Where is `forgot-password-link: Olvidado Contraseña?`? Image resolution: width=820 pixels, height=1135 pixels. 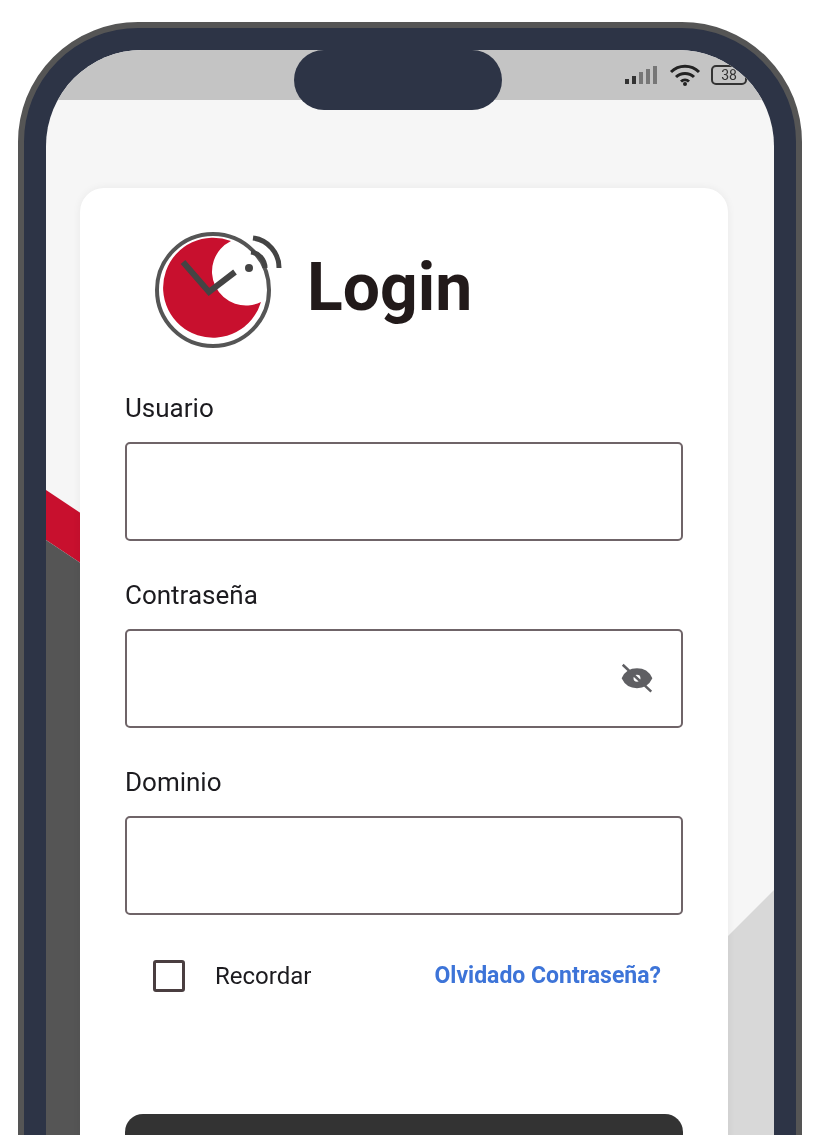 forgot-password-link: Olvidado Contraseña? is located at coordinates (547, 976).